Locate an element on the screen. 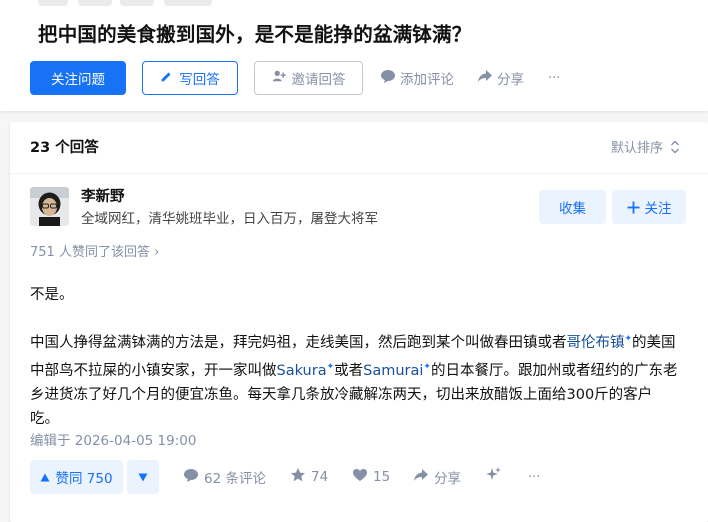 The image size is (708, 522). star-icon is located at coordinates (300, 477).